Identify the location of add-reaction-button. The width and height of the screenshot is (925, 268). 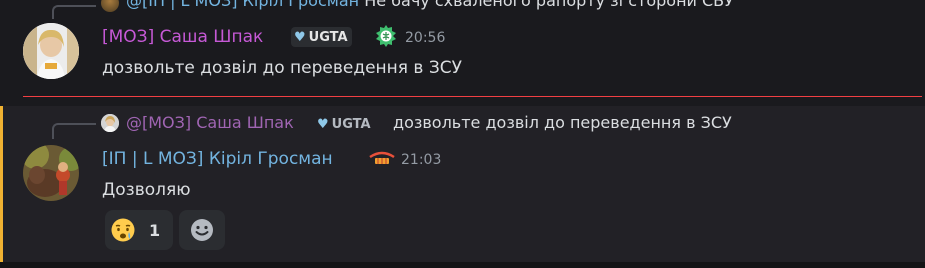
(202, 230).